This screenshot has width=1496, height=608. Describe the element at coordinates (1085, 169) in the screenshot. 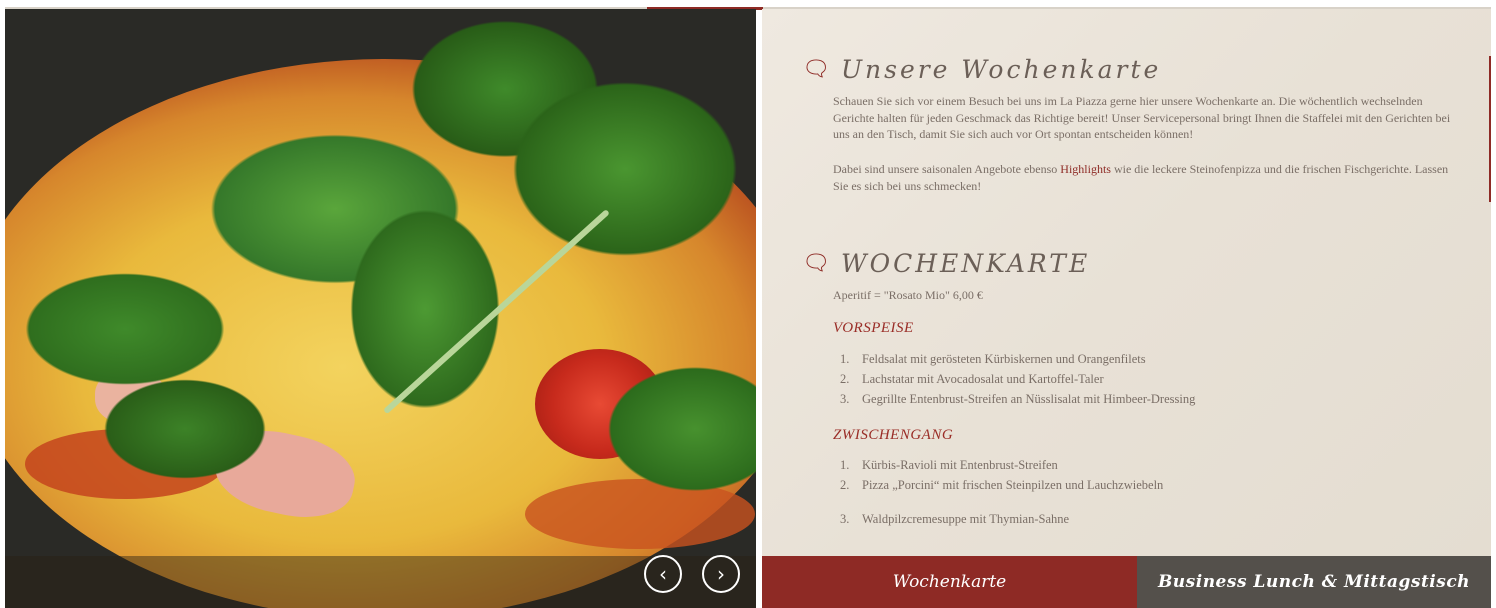

I see `highlights-link: Highlights` at that location.